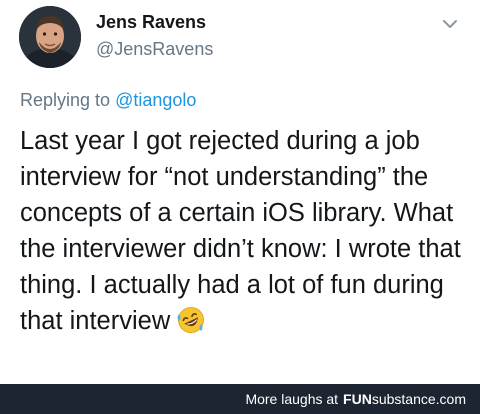 The height and width of the screenshot is (414, 480). What do you see at coordinates (240, 399) in the screenshot?
I see `watermark-footer: More laughs at FUNsubstance.com` at bounding box center [240, 399].